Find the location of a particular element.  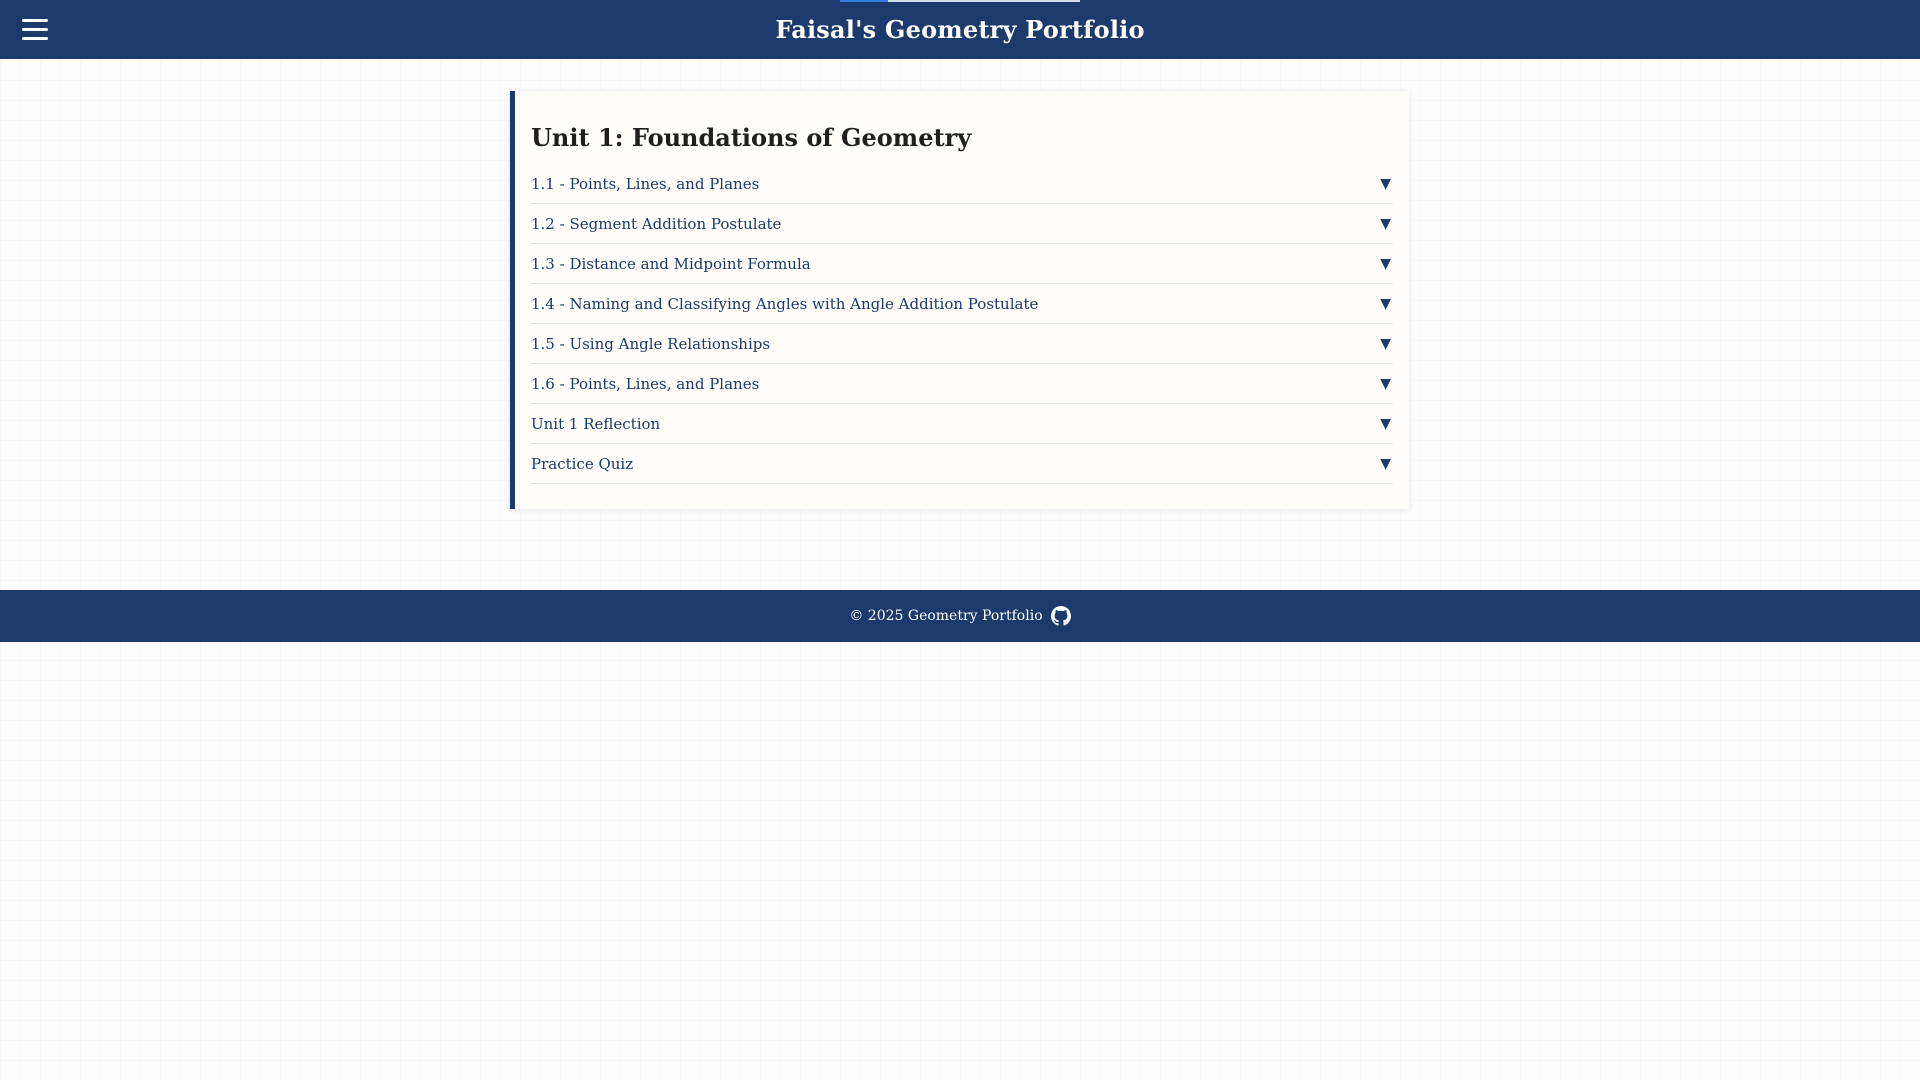

lesson-item-1-1: 1.1 - Points, Lines, and Planes ▼ is located at coordinates (962, 184).